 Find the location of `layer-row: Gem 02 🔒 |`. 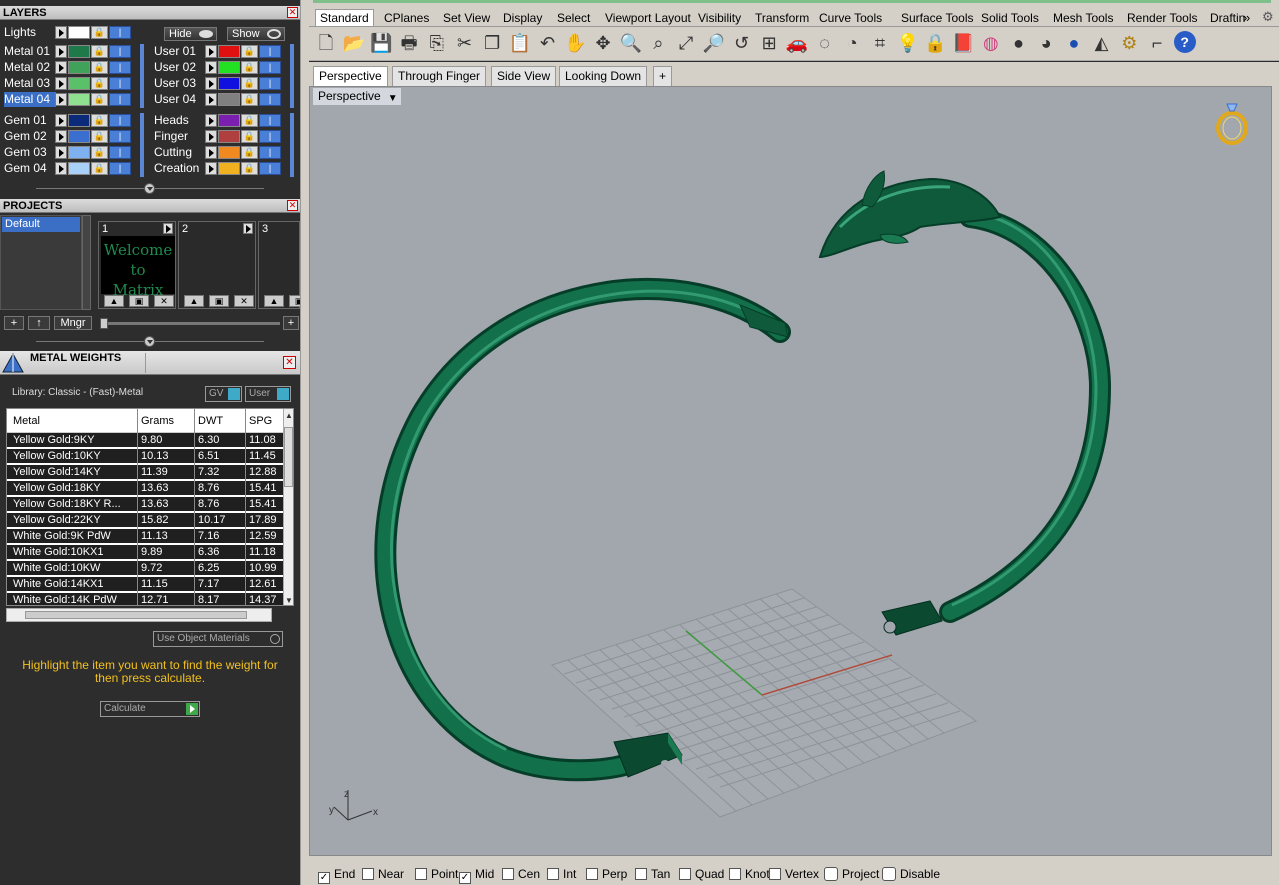

layer-row: Gem 02 🔒 | is located at coordinates (70, 136).